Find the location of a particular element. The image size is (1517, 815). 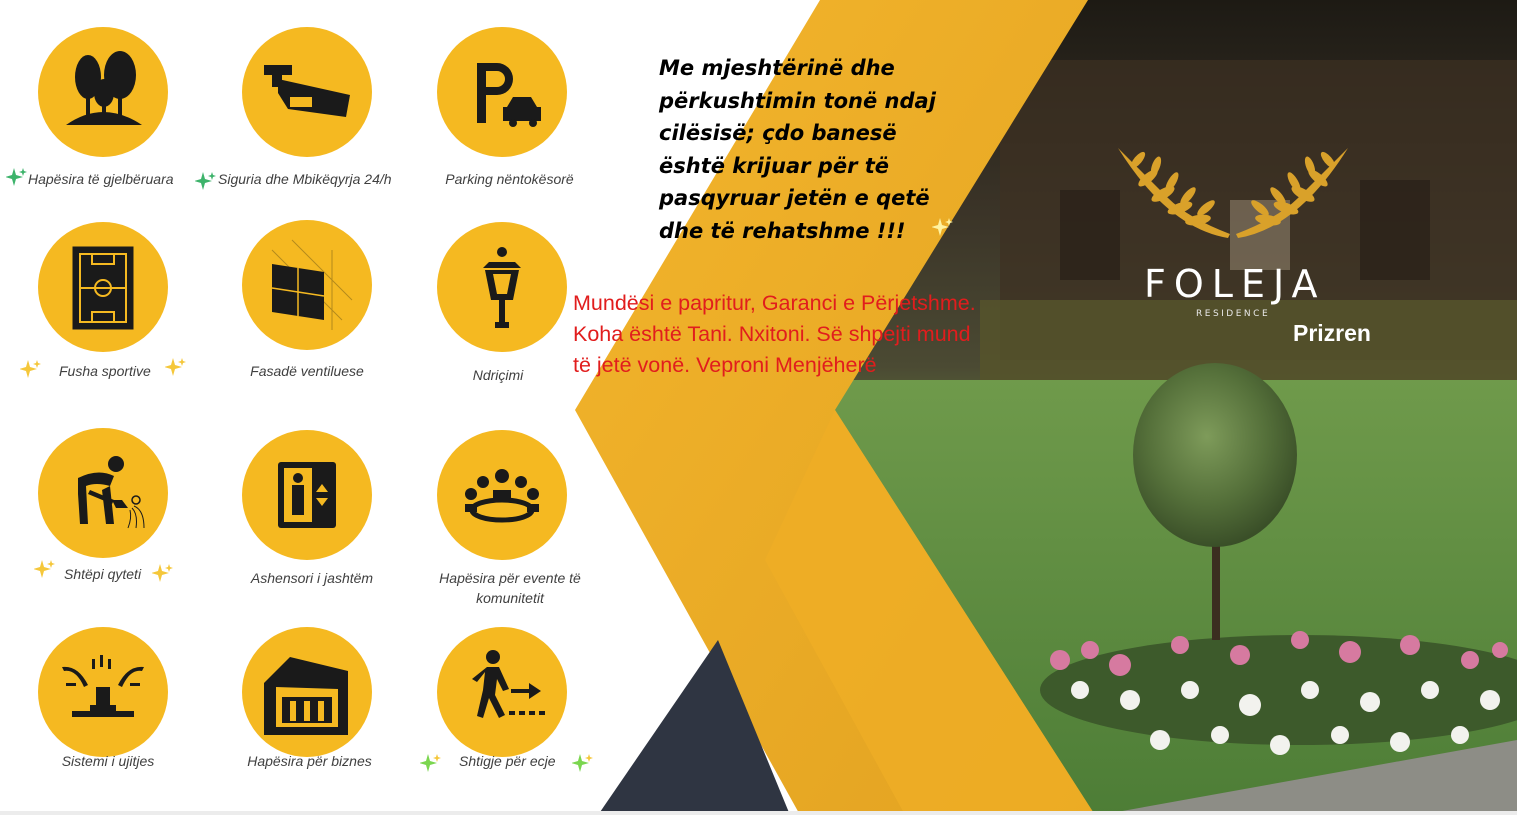

quote-line: pasqyruar jetën e qetë is located at coordinates (794, 198).